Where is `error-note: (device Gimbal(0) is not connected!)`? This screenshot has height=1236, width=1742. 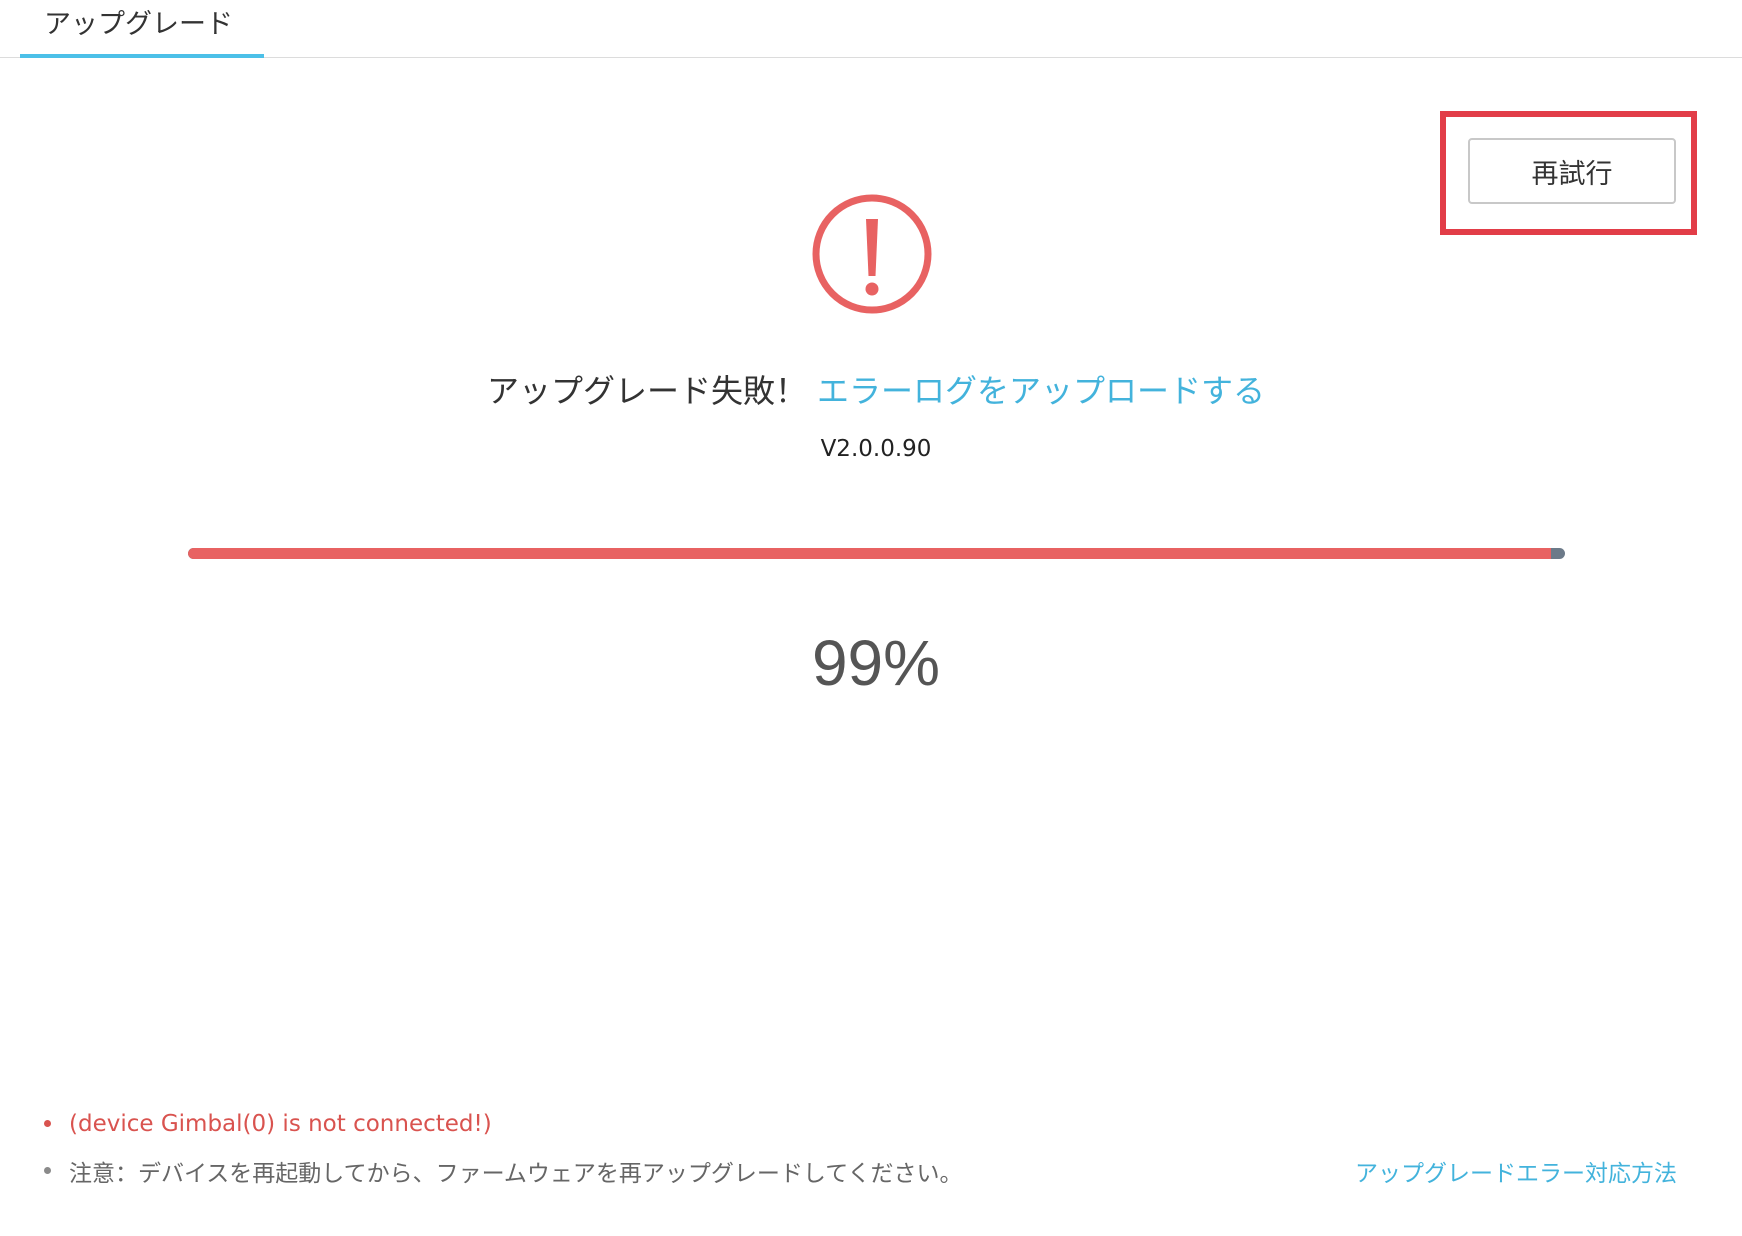
error-note: (device Gimbal(0) is not connected!) is located at coordinates (280, 1123).